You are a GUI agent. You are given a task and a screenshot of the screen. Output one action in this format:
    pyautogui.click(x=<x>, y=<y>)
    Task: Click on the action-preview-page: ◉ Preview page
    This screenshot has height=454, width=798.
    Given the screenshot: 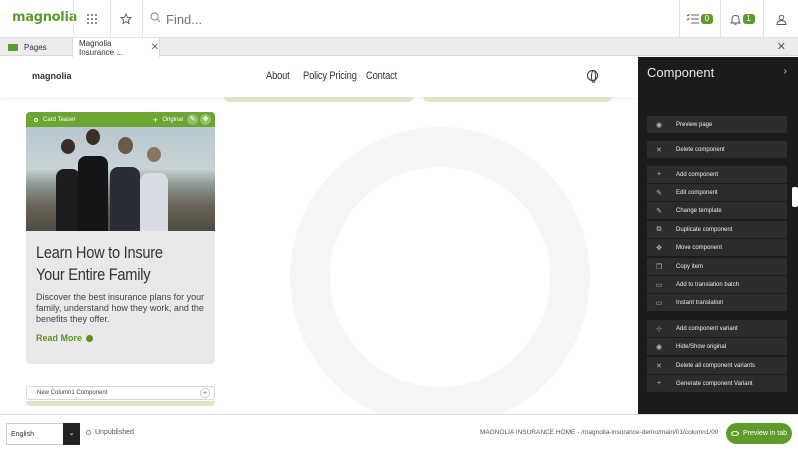 What is the action you would take?
    pyautogui.click(x=717, y=124)
    